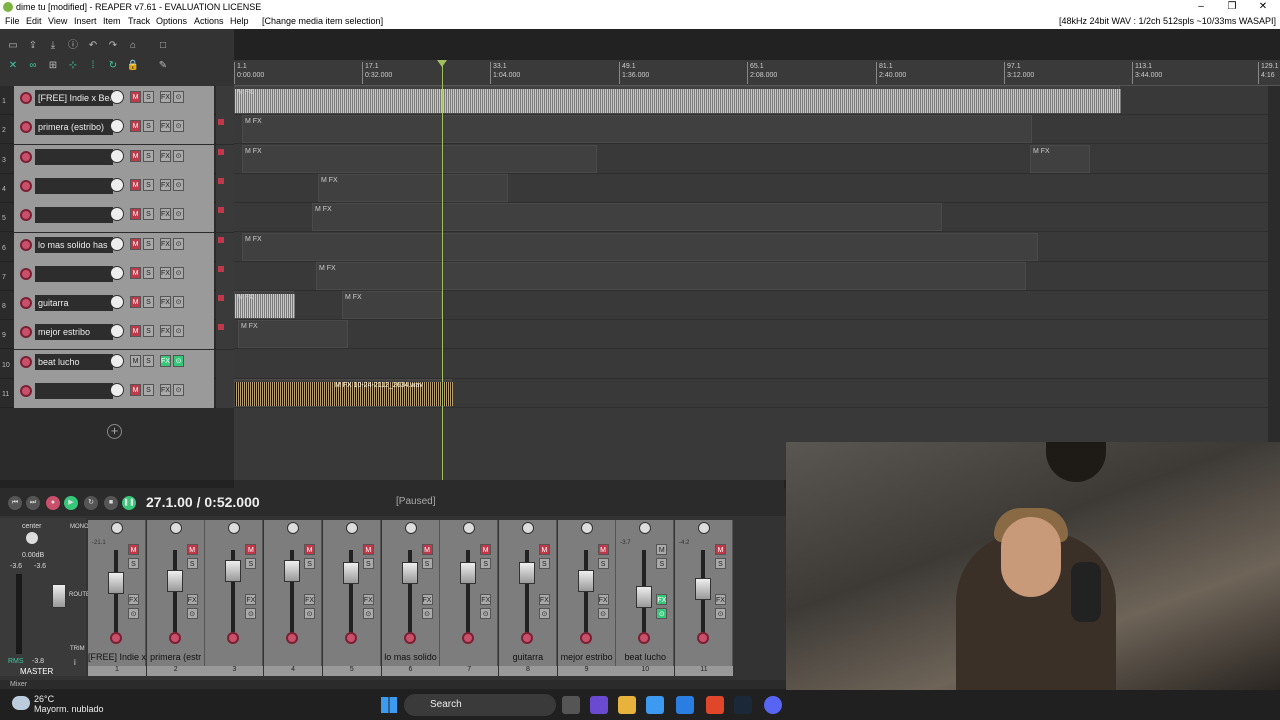  I want to click on master-mono-button: MONO, so click(79, 527).